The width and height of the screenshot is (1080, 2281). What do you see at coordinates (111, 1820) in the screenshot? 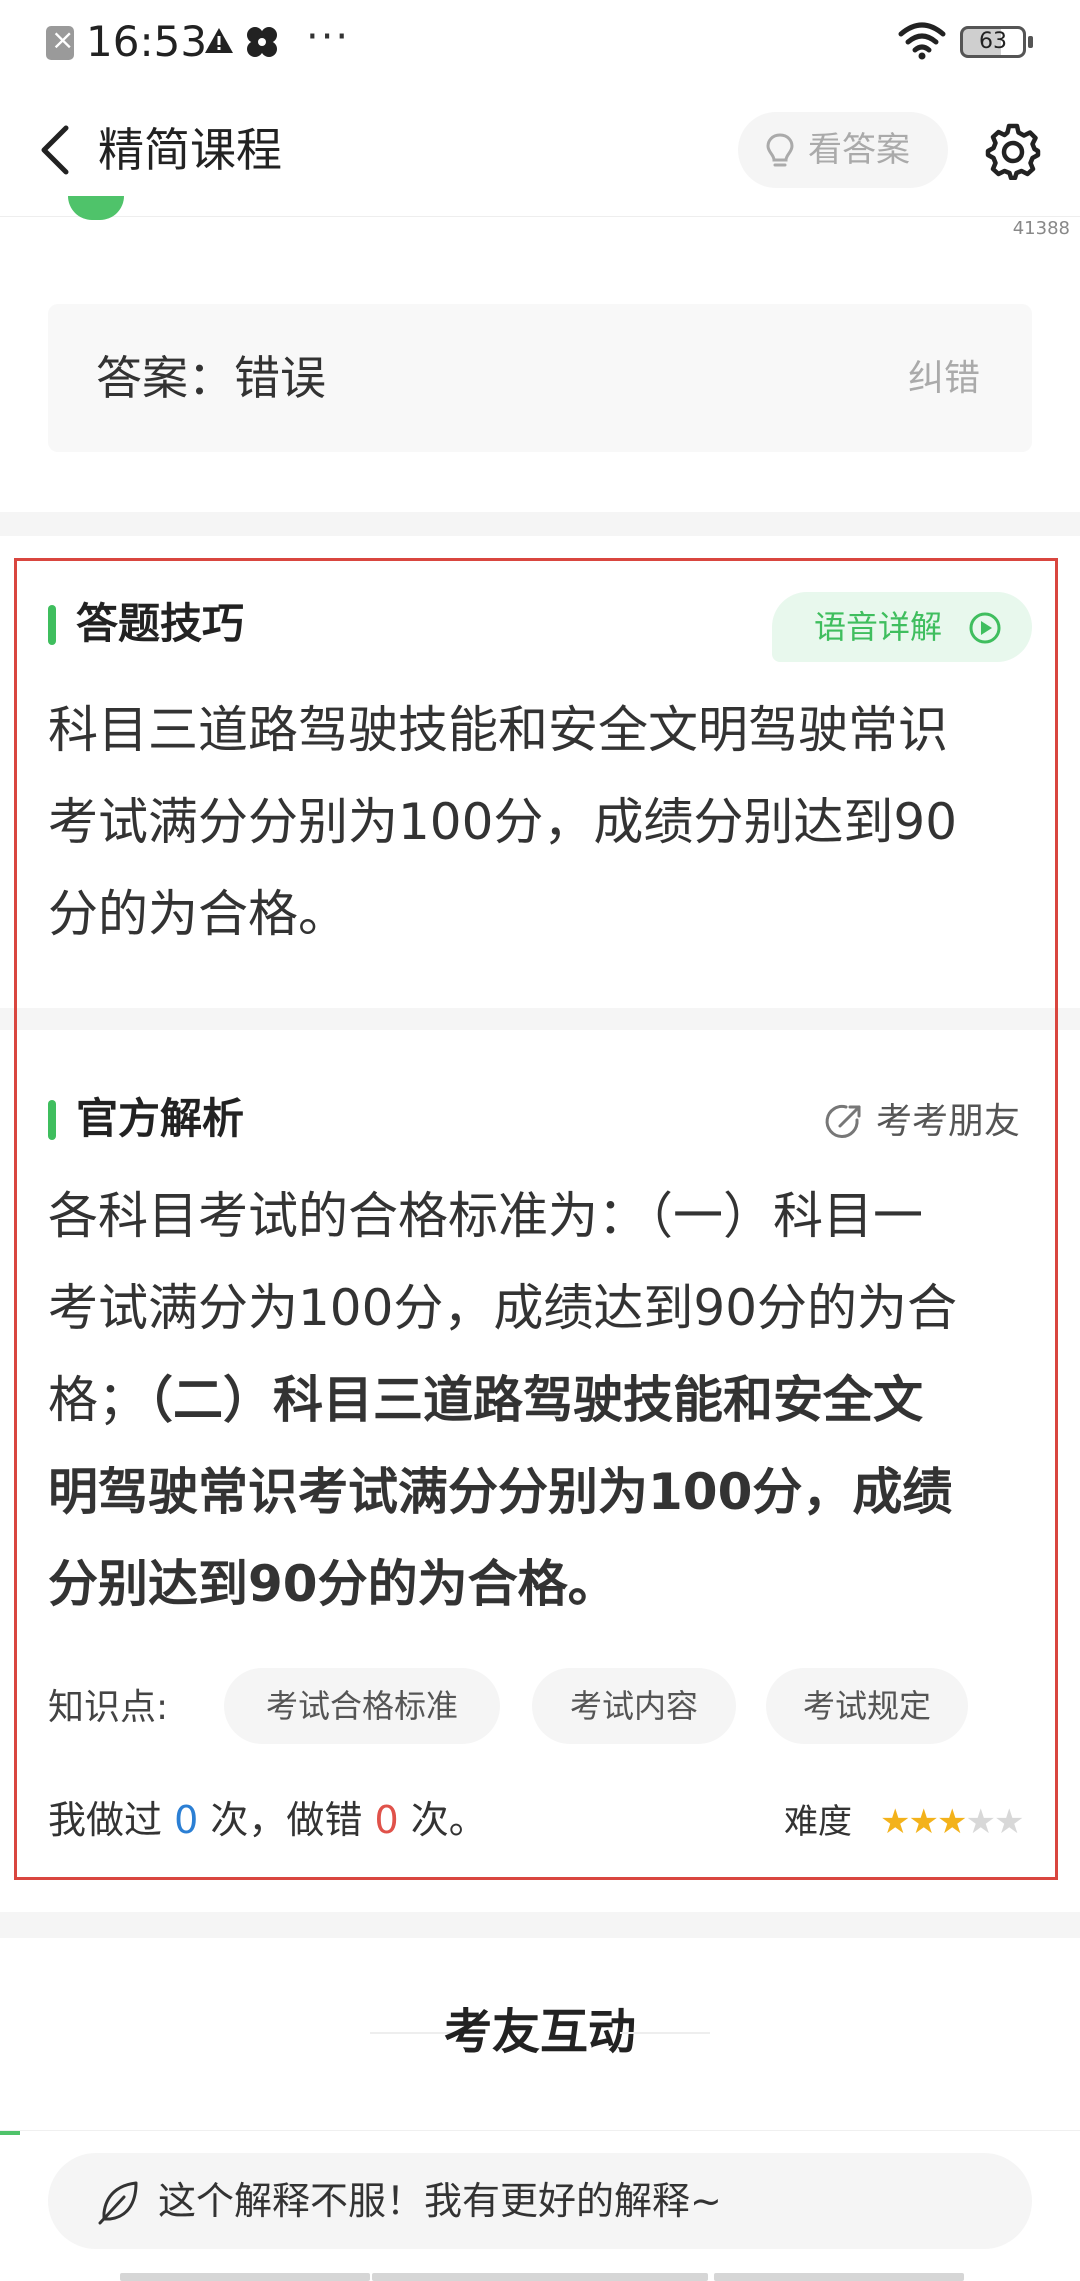
I see `stats-prefix: 我做过` at bounding box center [111, 1820].